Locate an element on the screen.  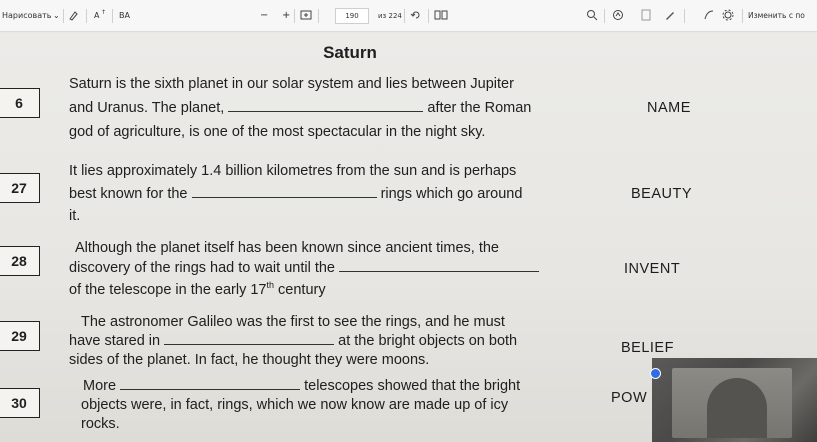
question-number-29: 29 is located at coordinates (20, 336).